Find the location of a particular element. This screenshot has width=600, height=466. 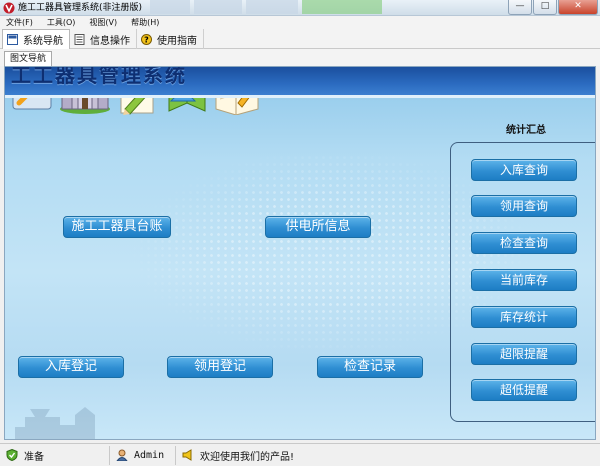

menu-bar: 文件(F) 工具(O) 视图(V) 帮助(H) is located at coordinates (300, 22).